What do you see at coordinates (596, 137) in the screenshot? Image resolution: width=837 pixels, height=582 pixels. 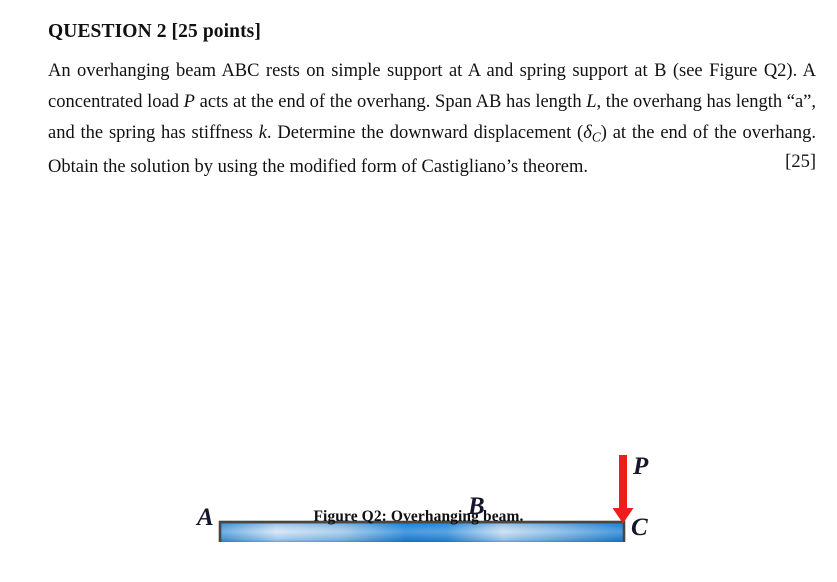 I see `symbol-delta-subscript: C` at bounding box center [596, 137].